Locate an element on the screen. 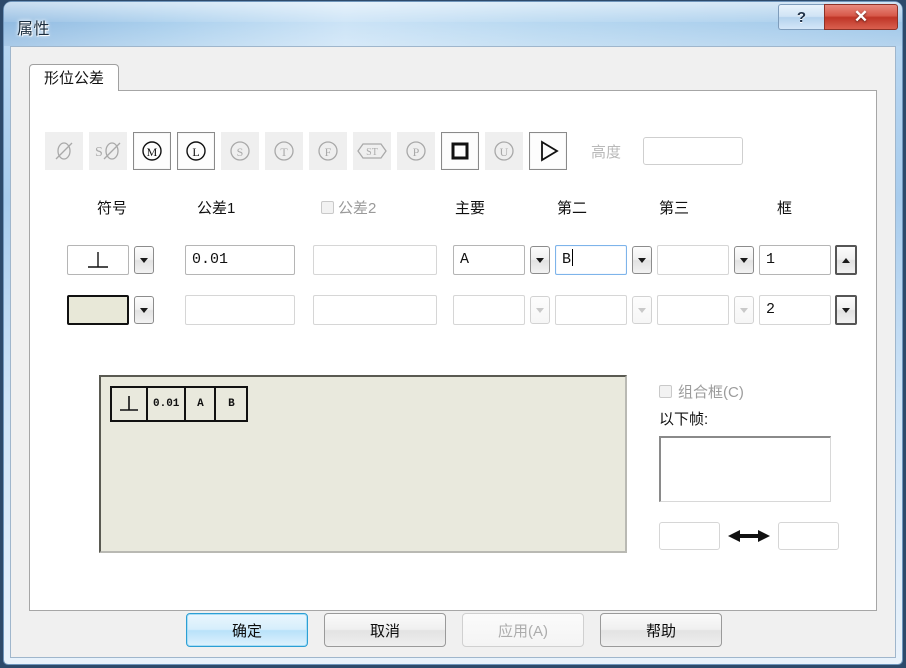 This screenshot has width=906, height=668. column-header-second-label: 第二 is located at coordinates (572, 208).